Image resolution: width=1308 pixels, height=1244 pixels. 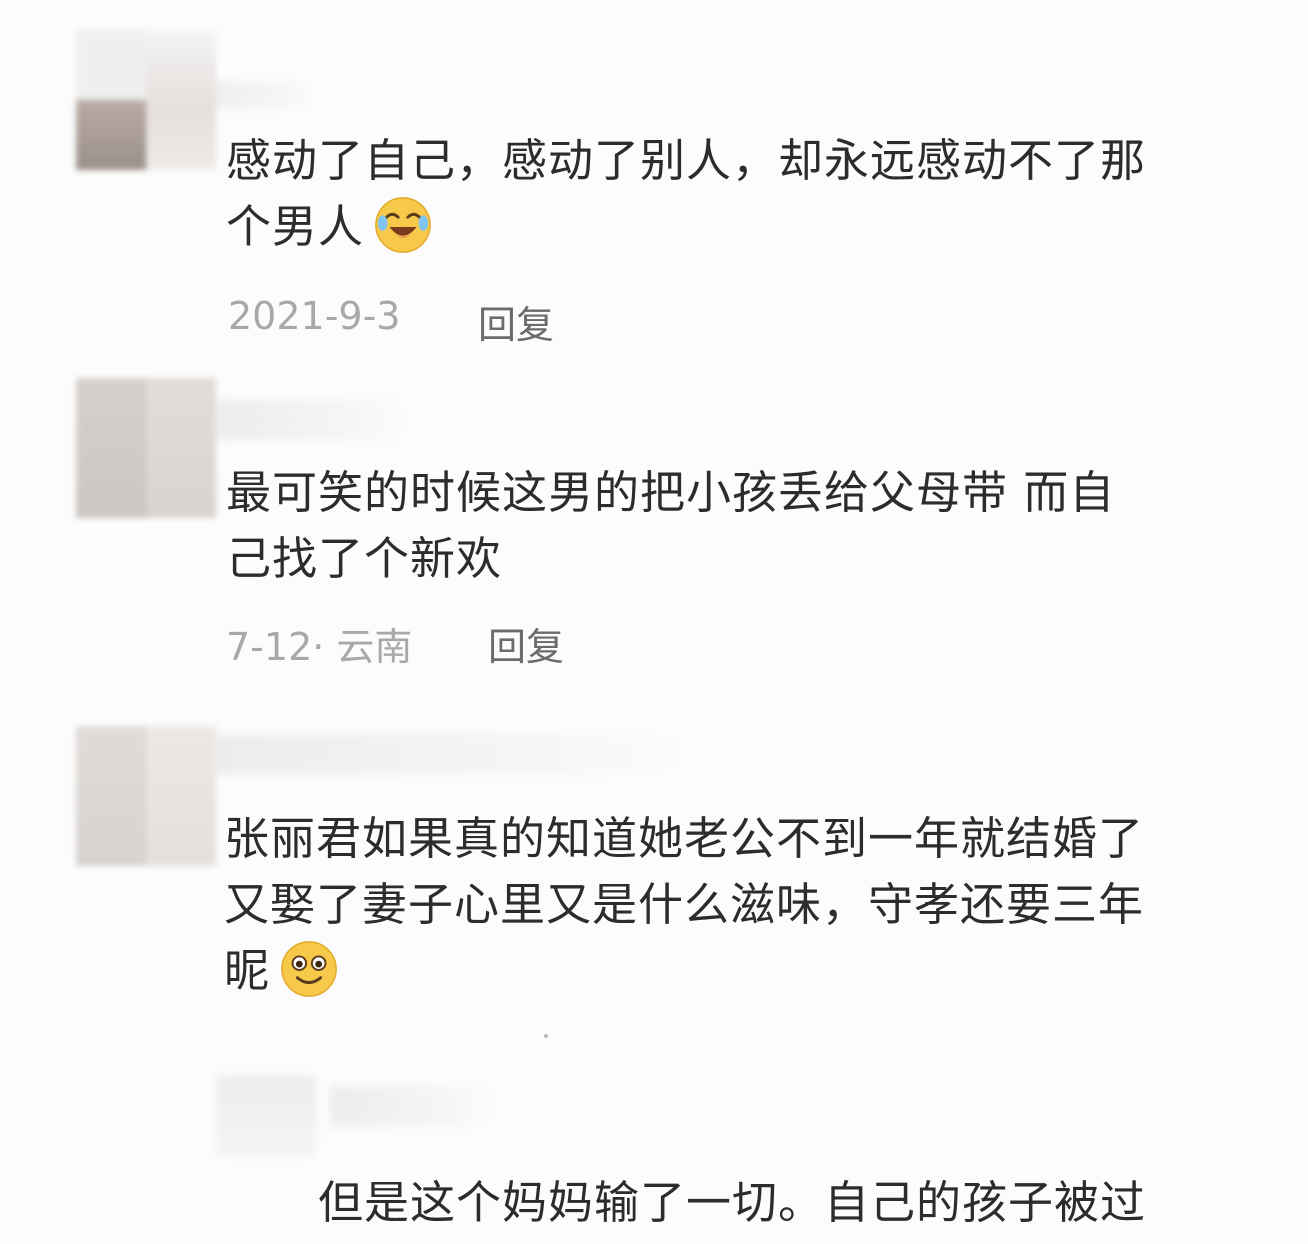 What do you see at coordinates (686, 227) in the screenshot?
I see `comment-text-line: 个男人` at bounding box center [686, 227].